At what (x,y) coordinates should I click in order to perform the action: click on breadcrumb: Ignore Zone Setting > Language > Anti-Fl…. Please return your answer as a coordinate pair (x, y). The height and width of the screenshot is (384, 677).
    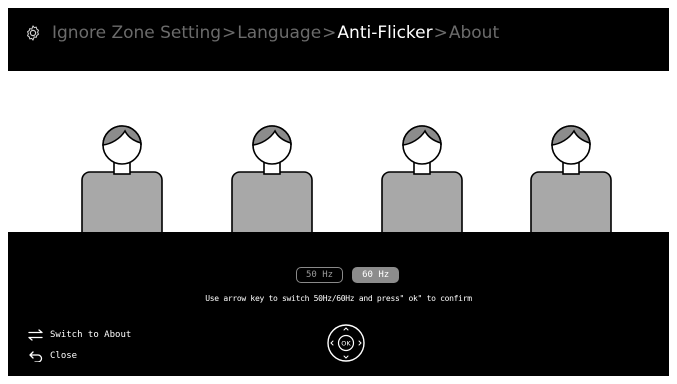
    Looking at the image, I should click on (261, 33).